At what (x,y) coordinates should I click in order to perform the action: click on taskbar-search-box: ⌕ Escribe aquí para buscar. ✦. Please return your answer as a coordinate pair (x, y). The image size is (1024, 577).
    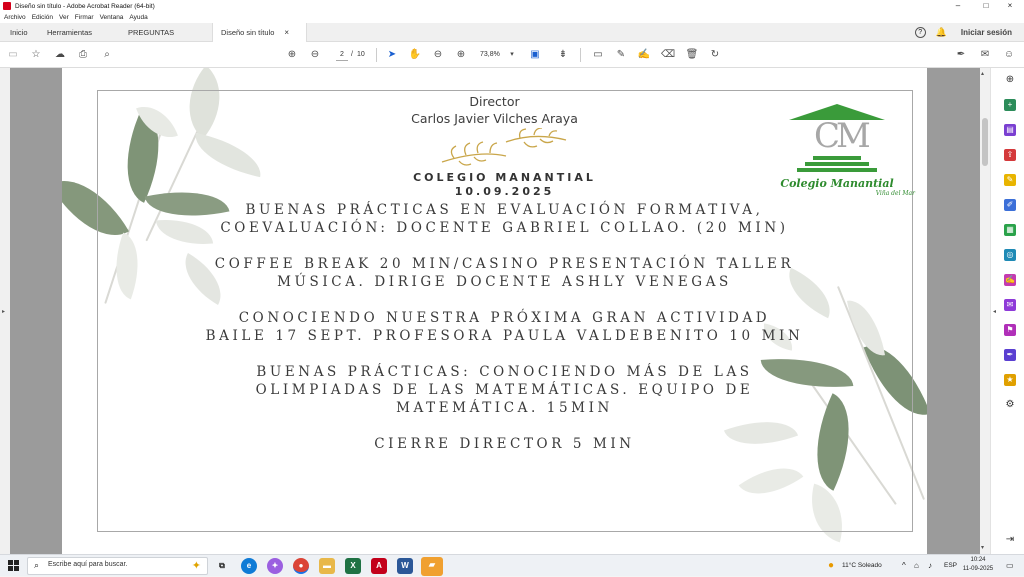
    Looking at the image, I should click on (117, 566).